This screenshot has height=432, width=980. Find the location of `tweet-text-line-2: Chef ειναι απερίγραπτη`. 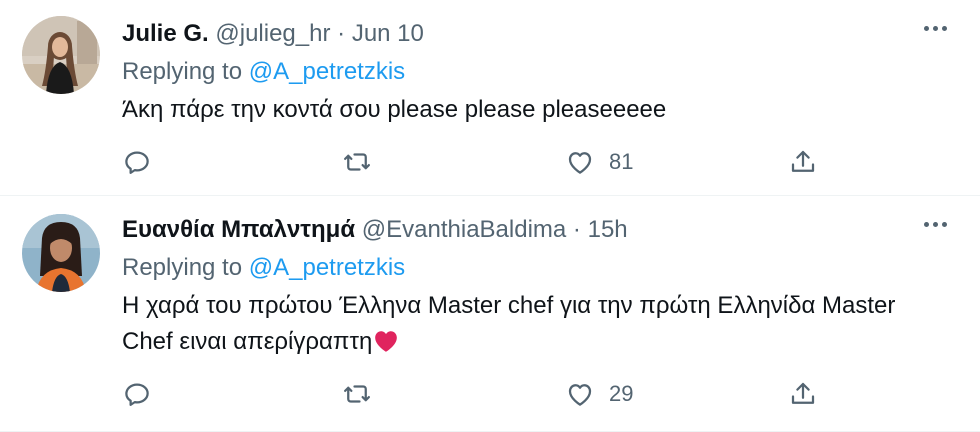

tweet-text-line-2: Chef ειναι απερίγραπτη is located at coordinates (537, 344).